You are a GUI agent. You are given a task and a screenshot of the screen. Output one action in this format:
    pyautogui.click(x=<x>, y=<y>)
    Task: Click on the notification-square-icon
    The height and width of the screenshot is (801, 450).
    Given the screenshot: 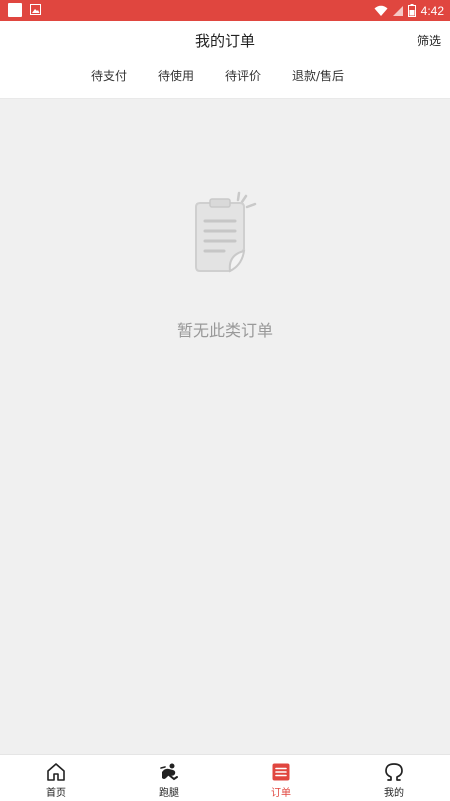 What is the action you would take?
    pyautogui.click(x=15, y=10)
    